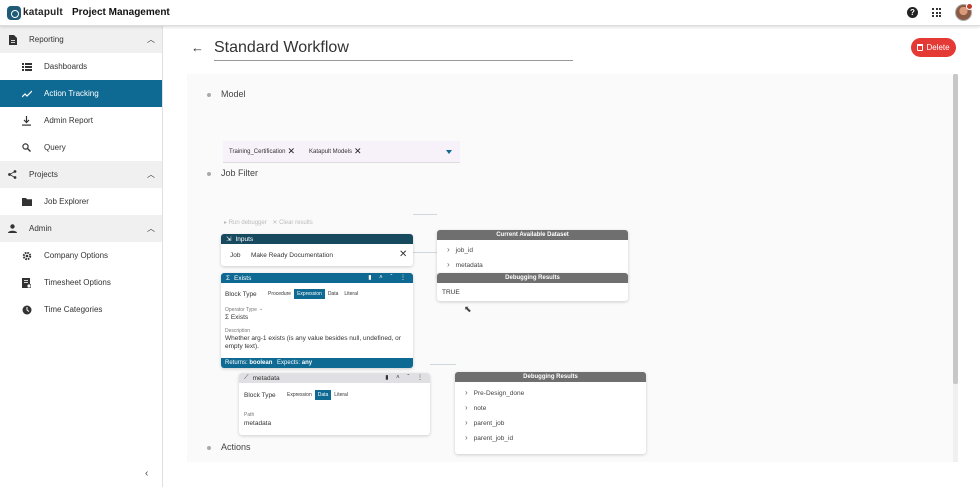 This screenshot has width=980, height=487. What do you see at coordinates (317, 239) in the screenshot?
I see `inputs-card-header: ⇲ Inputs` at bounding box center [317, 239].